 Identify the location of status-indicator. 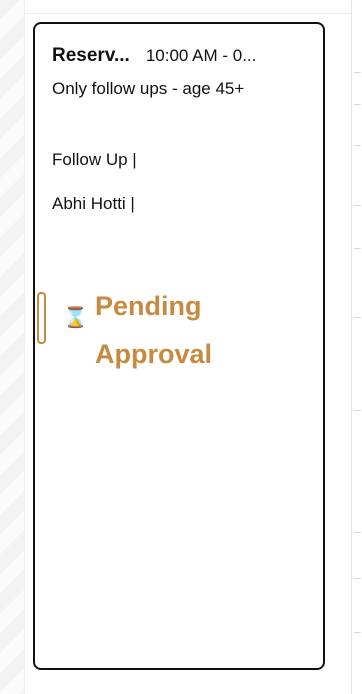
(41, 318).